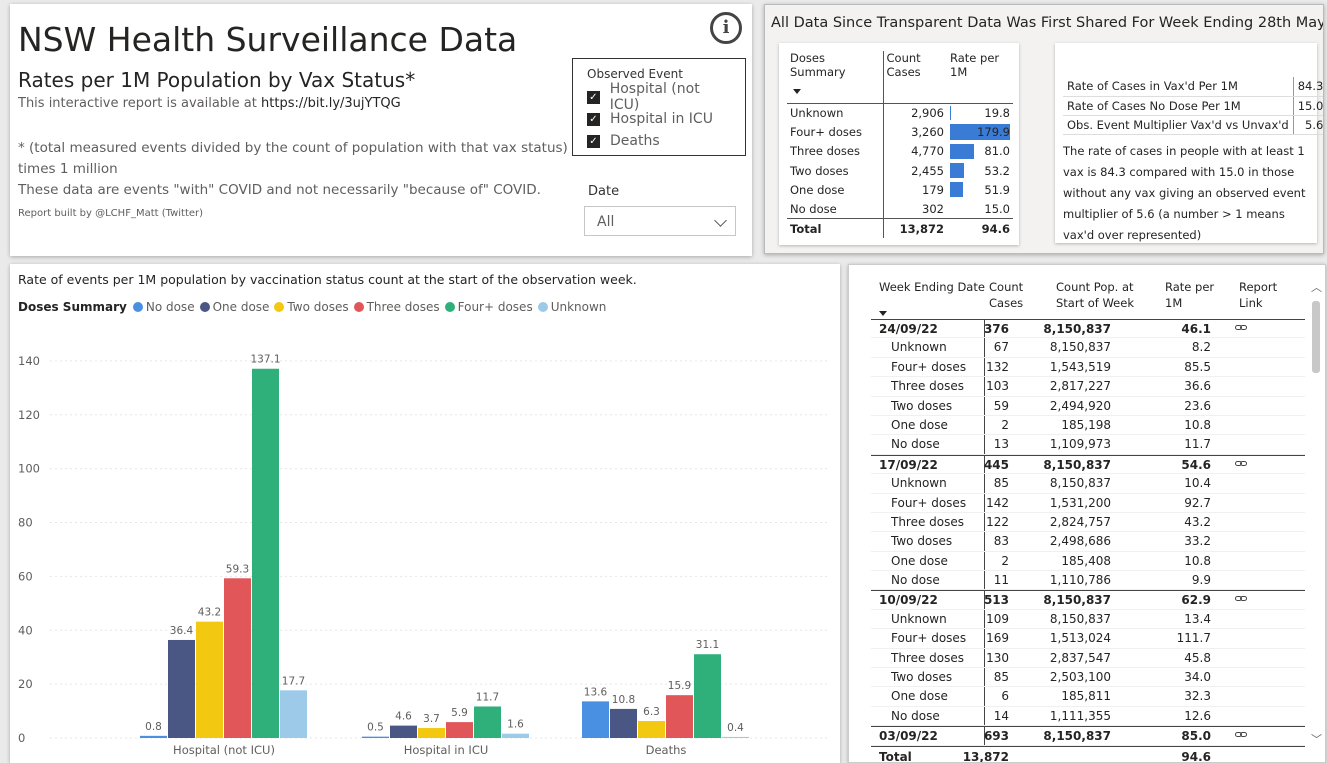  Describe the element at coordinates (29, 415) in the screenshot. I see `y-tick-label: 120` at that location.